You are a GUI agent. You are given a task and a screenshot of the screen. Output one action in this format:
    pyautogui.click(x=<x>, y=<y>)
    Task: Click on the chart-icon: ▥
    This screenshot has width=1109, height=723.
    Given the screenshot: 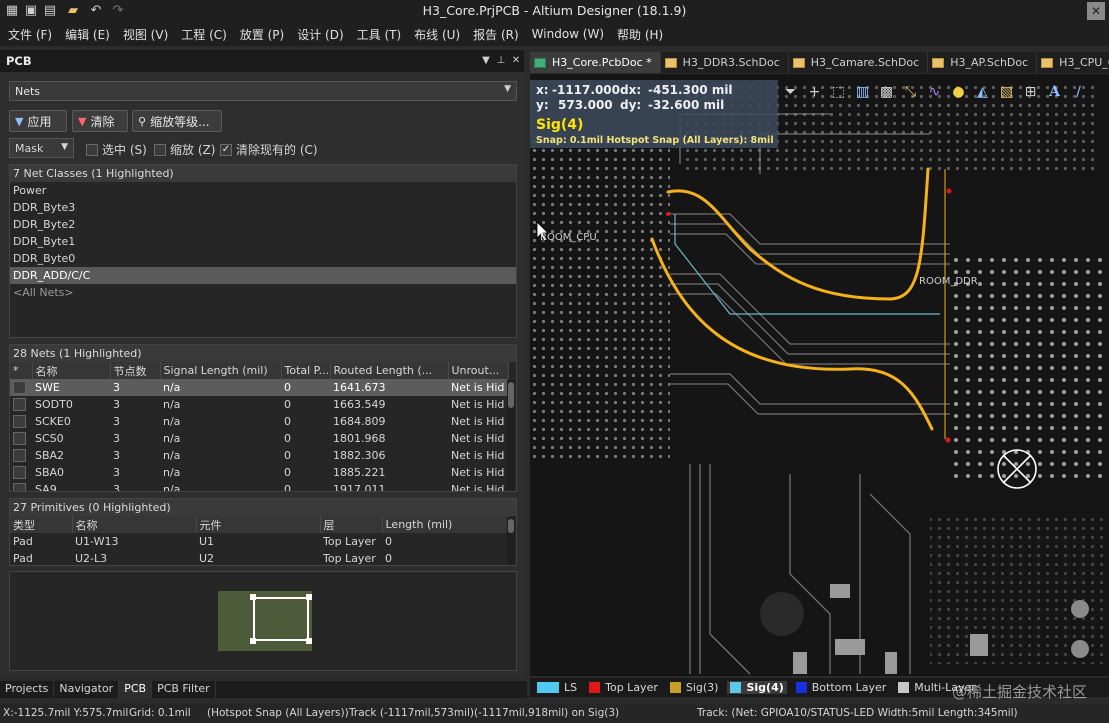 What is the action you would take?
    pyautogui.click(x=862, y=92)
    